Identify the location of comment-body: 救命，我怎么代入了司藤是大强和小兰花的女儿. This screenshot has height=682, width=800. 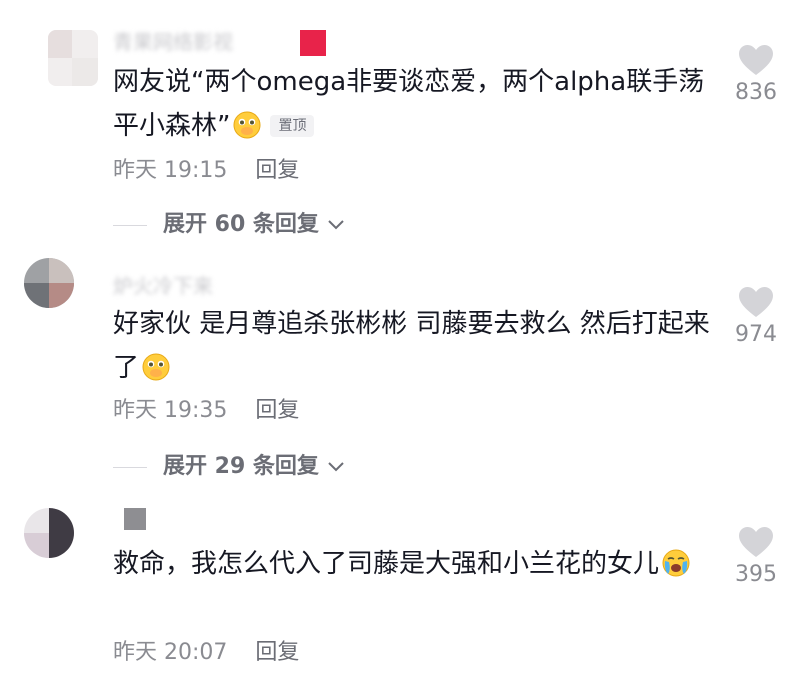
(386, 564).